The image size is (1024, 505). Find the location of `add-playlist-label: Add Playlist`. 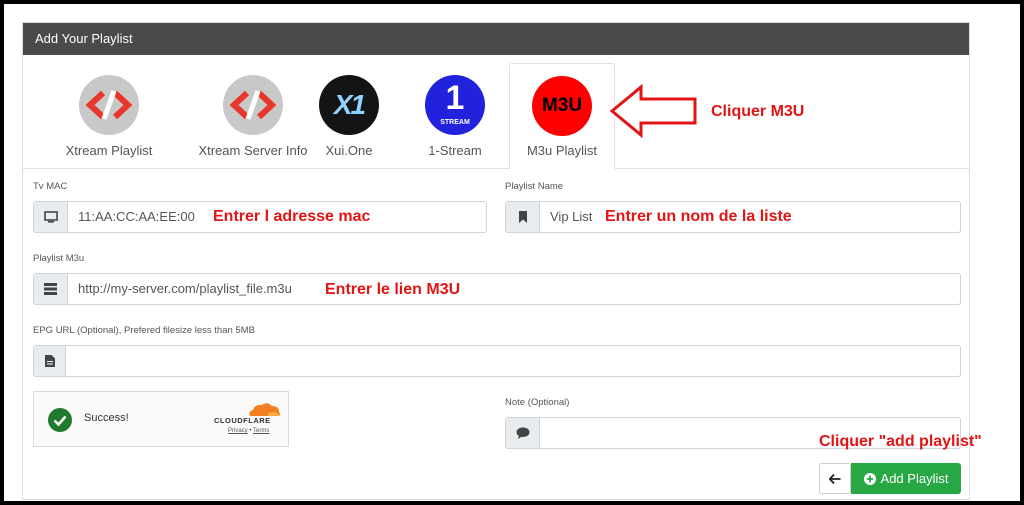

add-playlist-label: Add Playlist is located at coordinates (914, 478).